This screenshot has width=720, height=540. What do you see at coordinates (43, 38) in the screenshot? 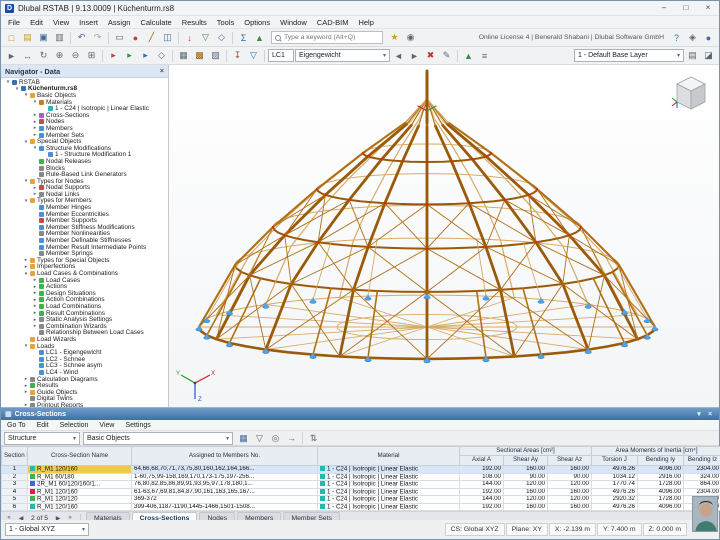
I see `save-icon: ▣` at bounding box center [43, 38].